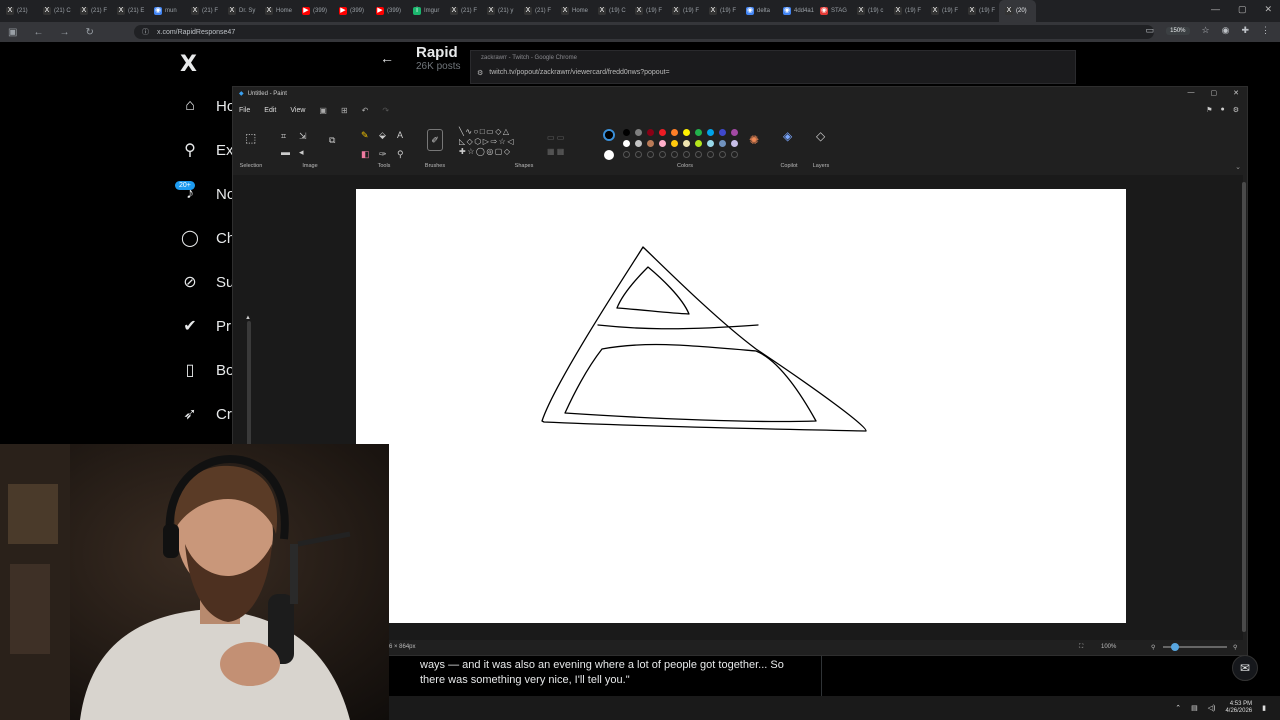 The height and width of the screenshot is (720, 1280). What do you see at coordinates (1194, 708) in the screenshot?
I see `network-icon: ▤` at bounding box center [1194, 708].